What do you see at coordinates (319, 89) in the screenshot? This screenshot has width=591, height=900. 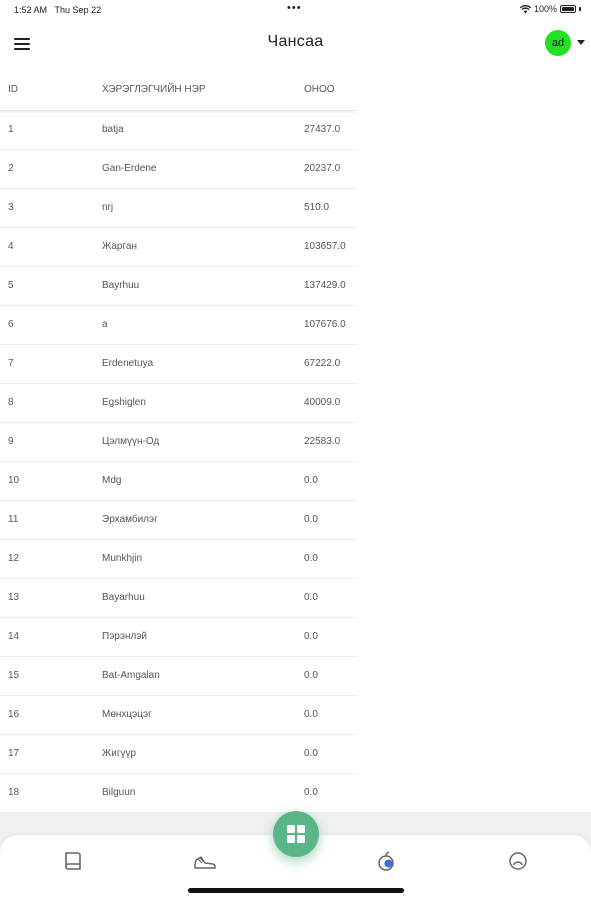 I see `column-header-score: ОНОО` at bounding box center [319, 89].